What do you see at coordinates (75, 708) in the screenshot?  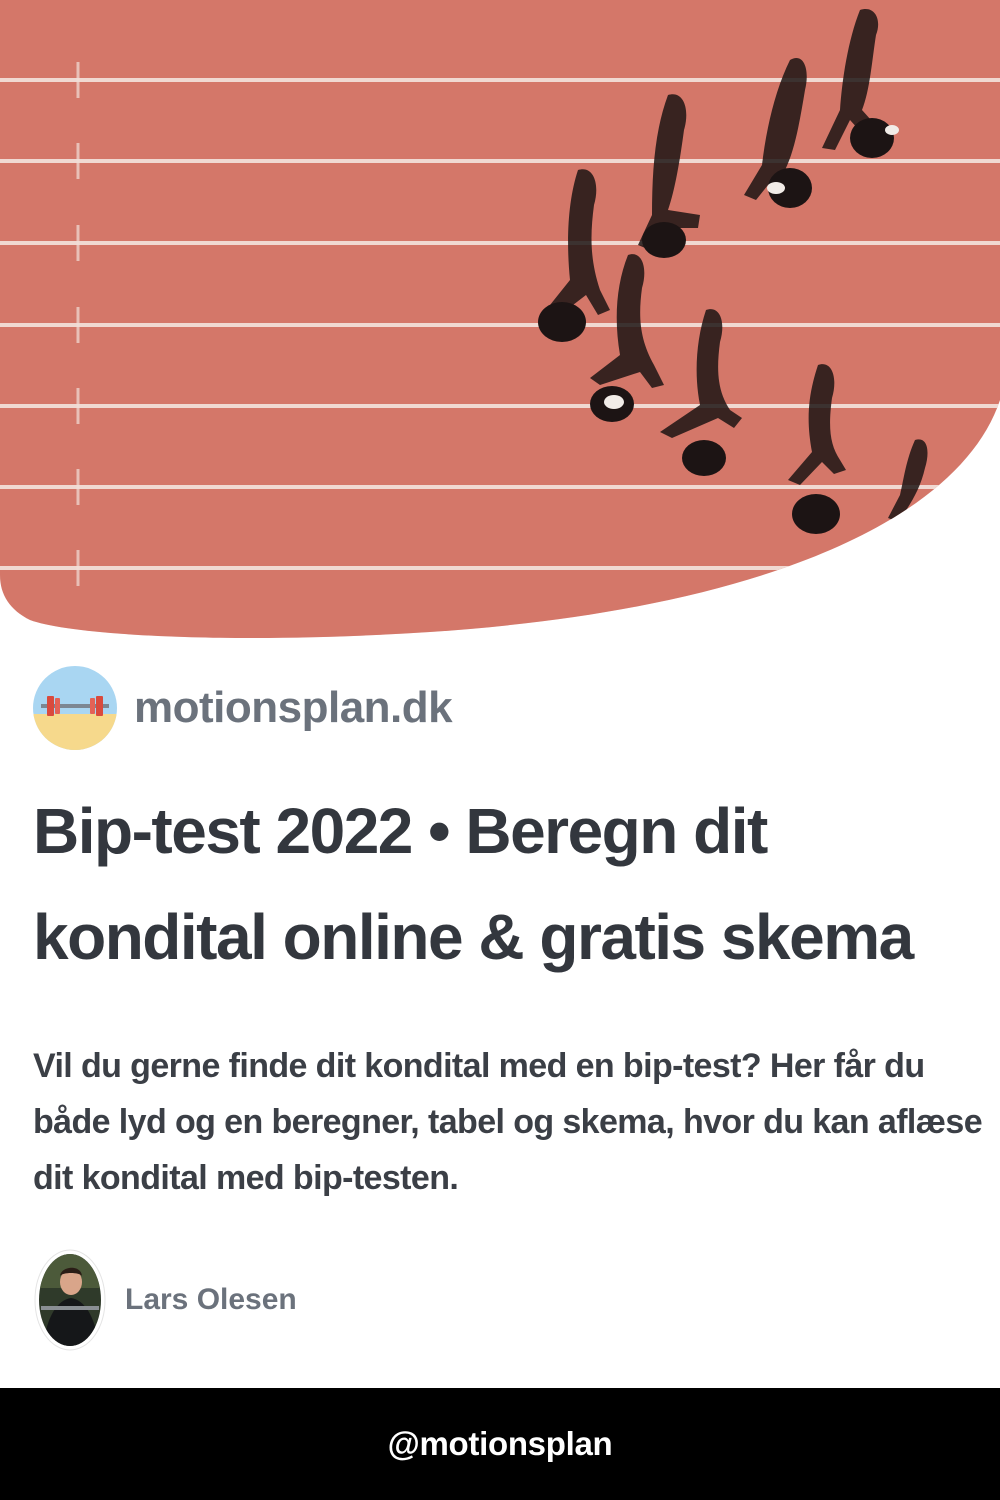 I see `barbell-on-beach-icon` at bounding box center [75, 708].